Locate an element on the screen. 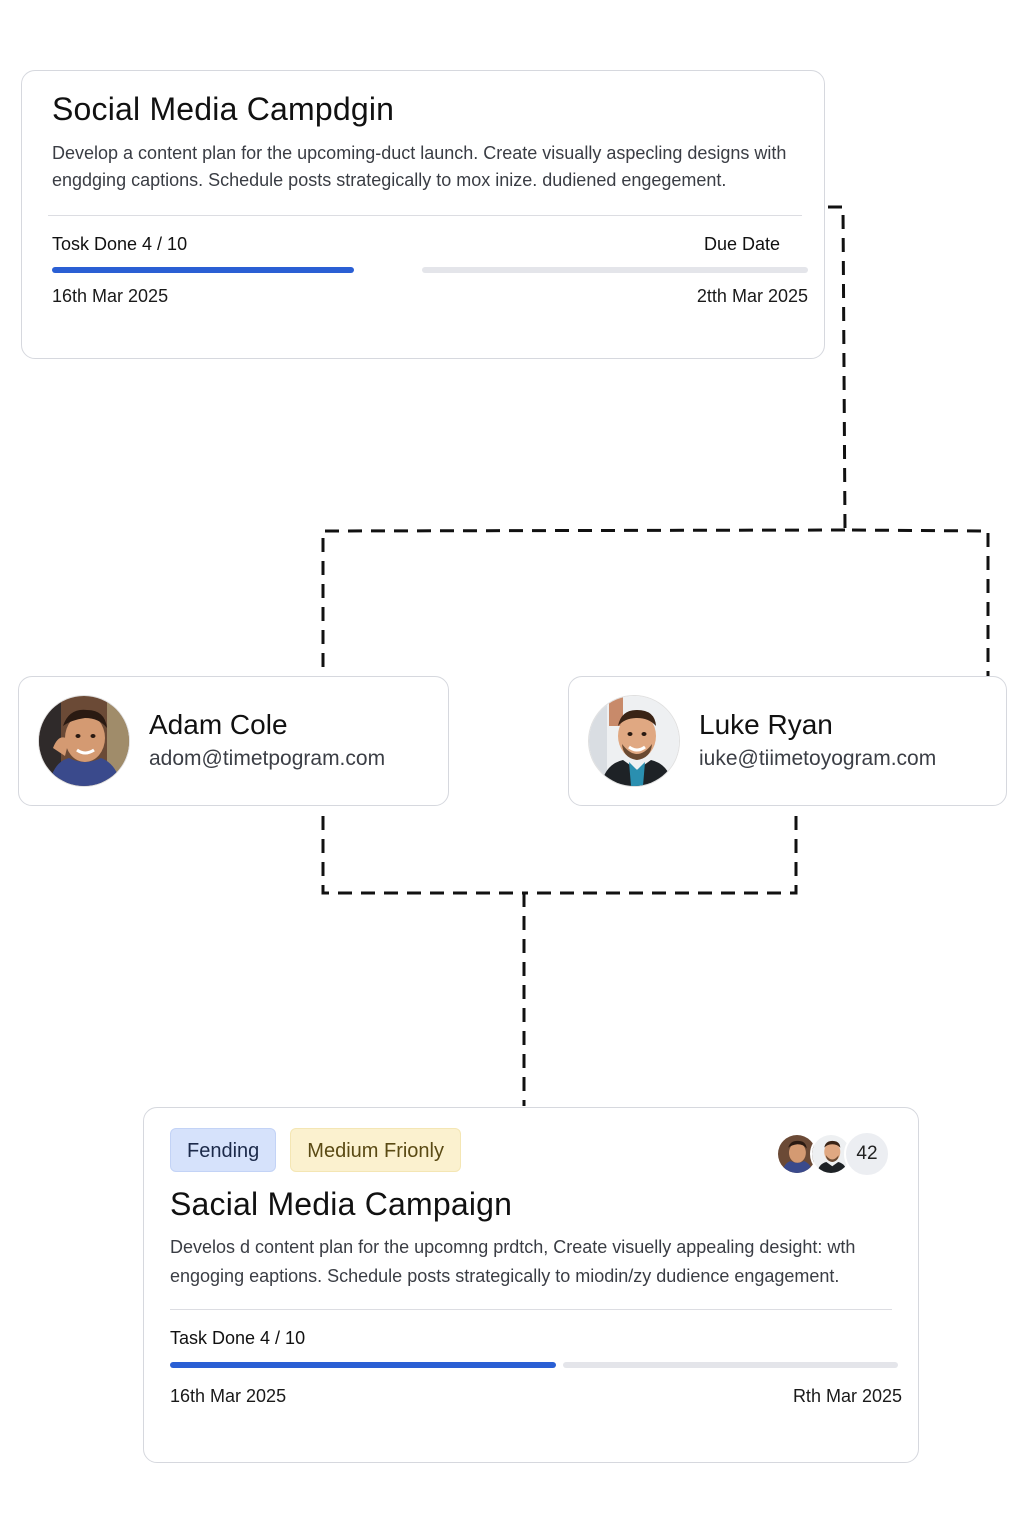  assignee-card-adam: Adam Cole adom@timetpogram.com is located at coordinates (233, 741).